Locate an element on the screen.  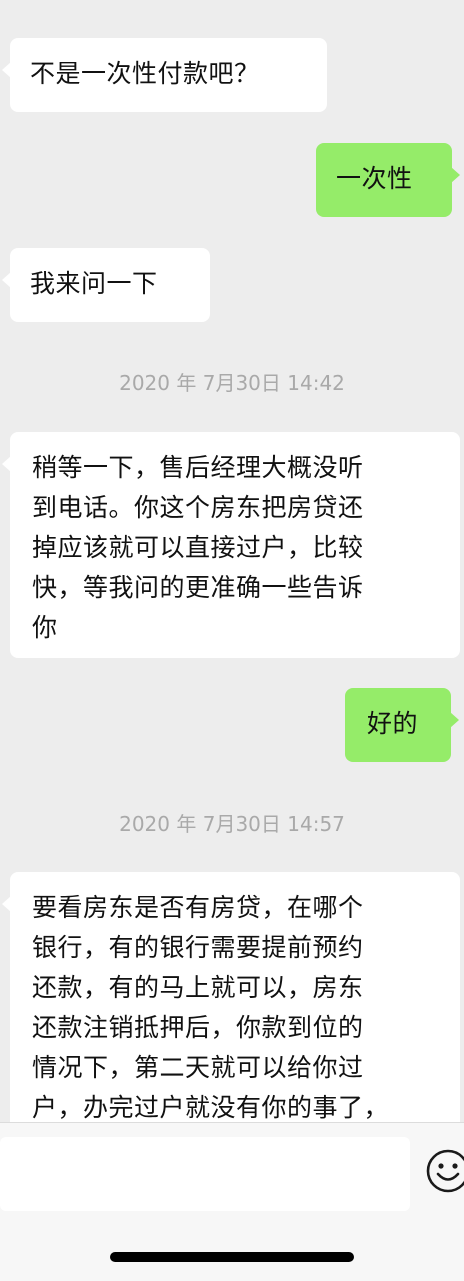
message-text-line: 情况下，第二天就可以给你过 is located at coordinates (198, 1067).